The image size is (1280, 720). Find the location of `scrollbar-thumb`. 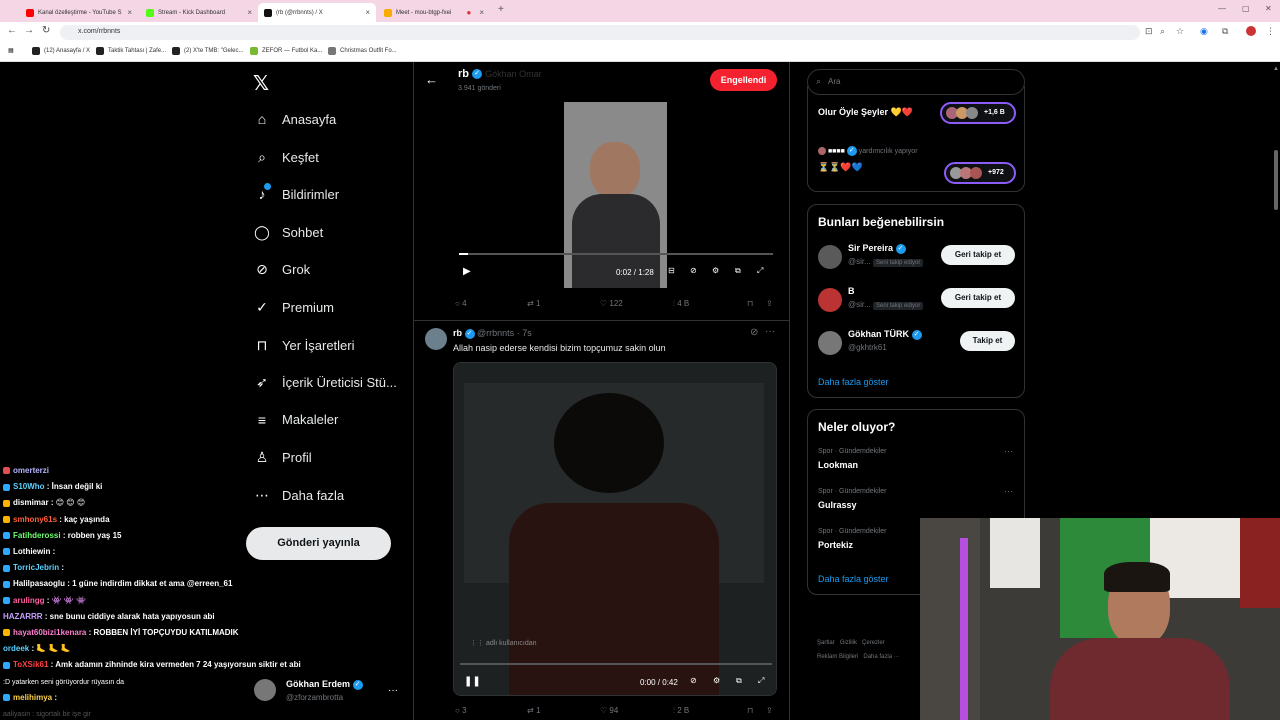

scrollbar-thumb is located at coordinates (1276, 180).